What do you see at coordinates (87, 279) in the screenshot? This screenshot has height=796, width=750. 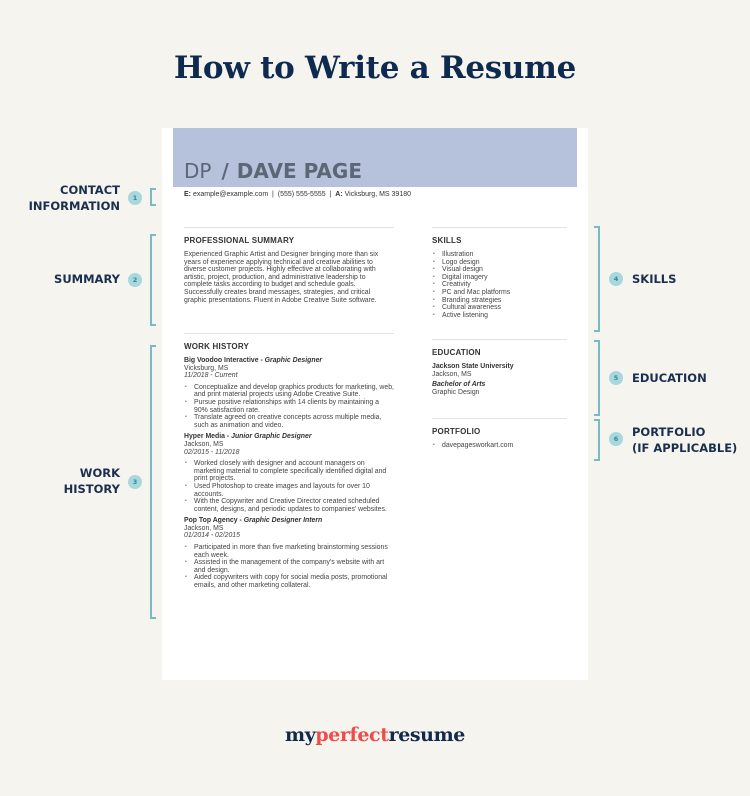 I see `annotation-summary: SUMMARY` at bounding box center [87, 279].